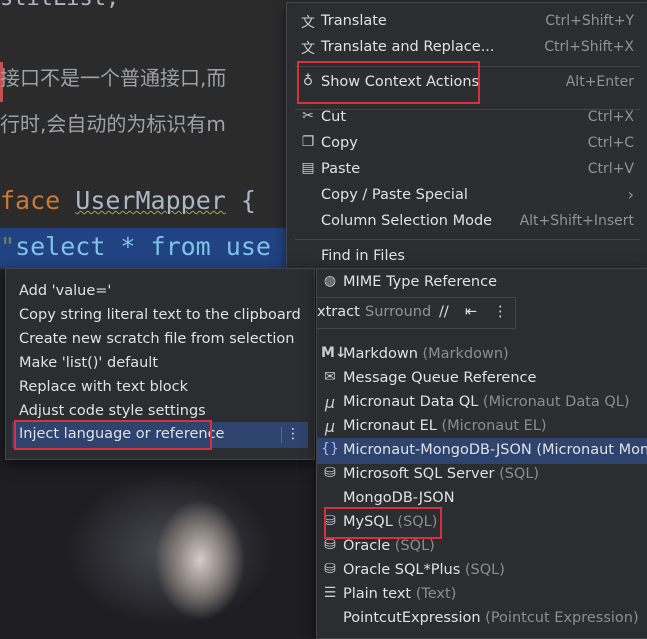  What do you see at coordinates (440, 378) in the screenshot?
I see `lang-name: Message Queue Reference` at bounding box center [440, 378].